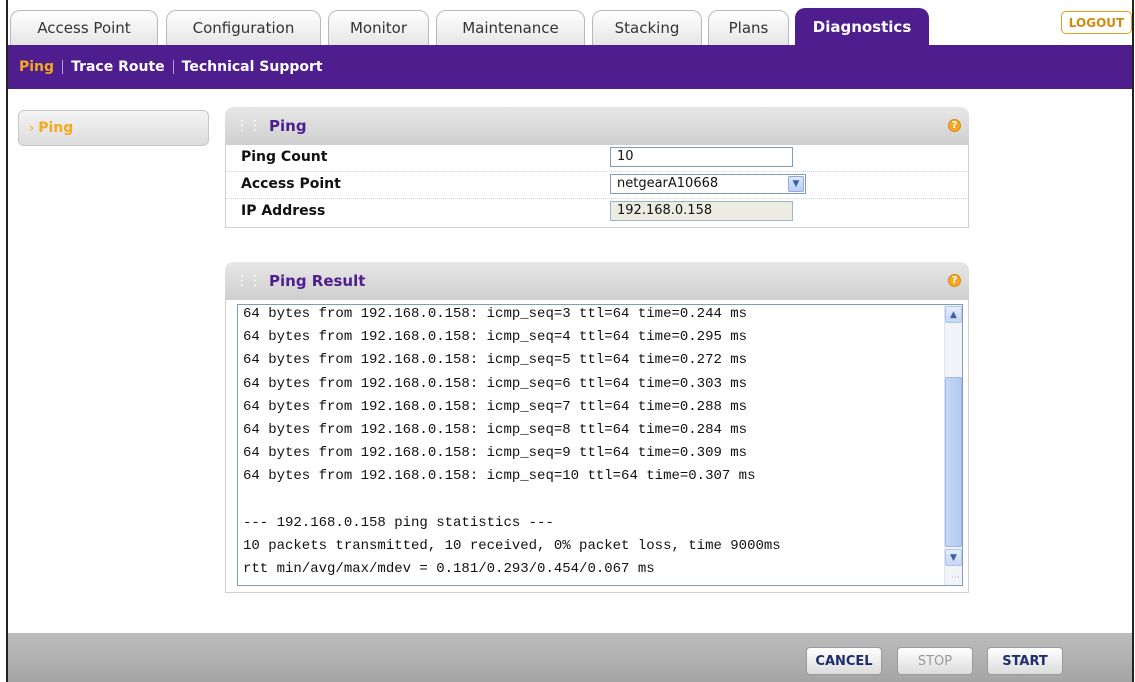 The width and height of the screenshot is (1135, 682). Describe the element at coordinates (668, 183) in the screenshot. I see `access-point-value: netgearA10668` at that location.